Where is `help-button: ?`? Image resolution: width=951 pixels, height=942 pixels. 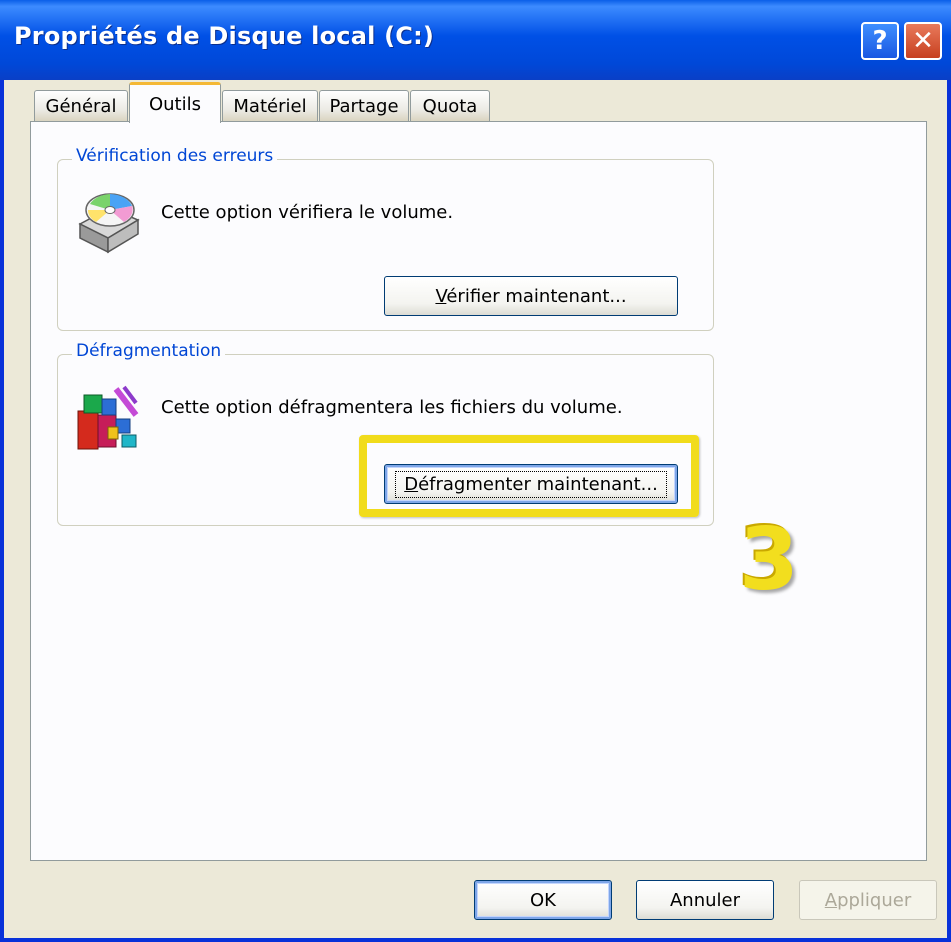 help-button: ? is located at coordinates (880, 41).